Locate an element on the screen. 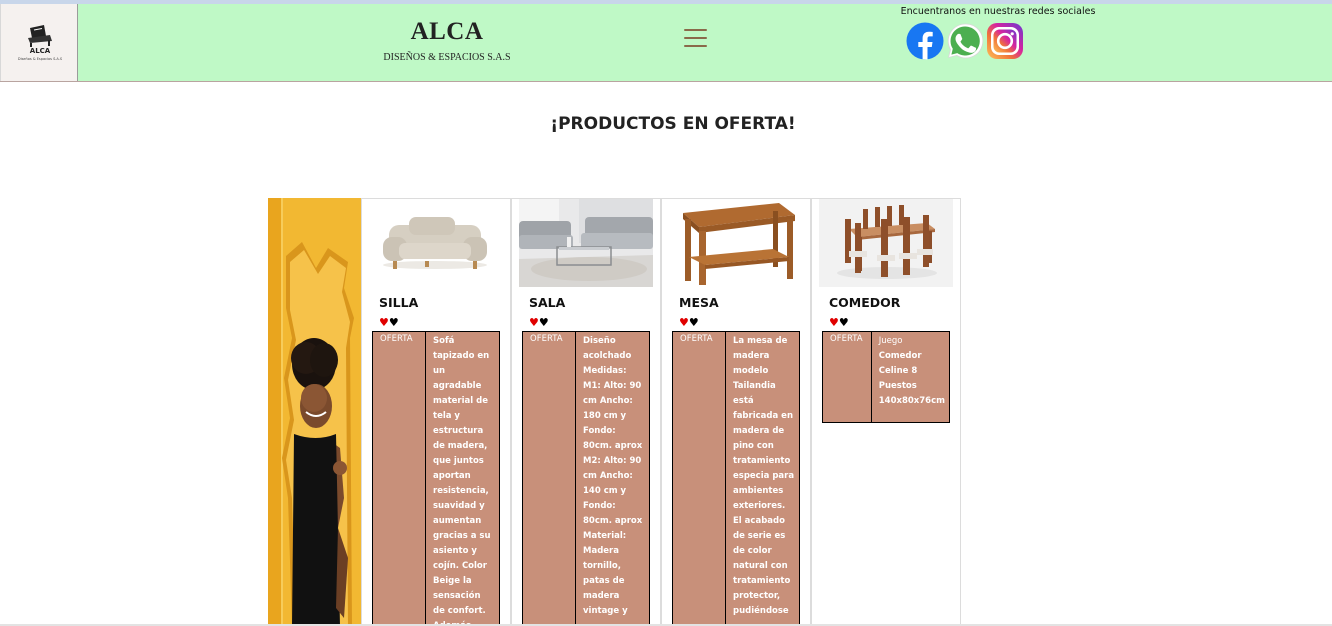  hamburger-icon is located at coordinates (696, 38).